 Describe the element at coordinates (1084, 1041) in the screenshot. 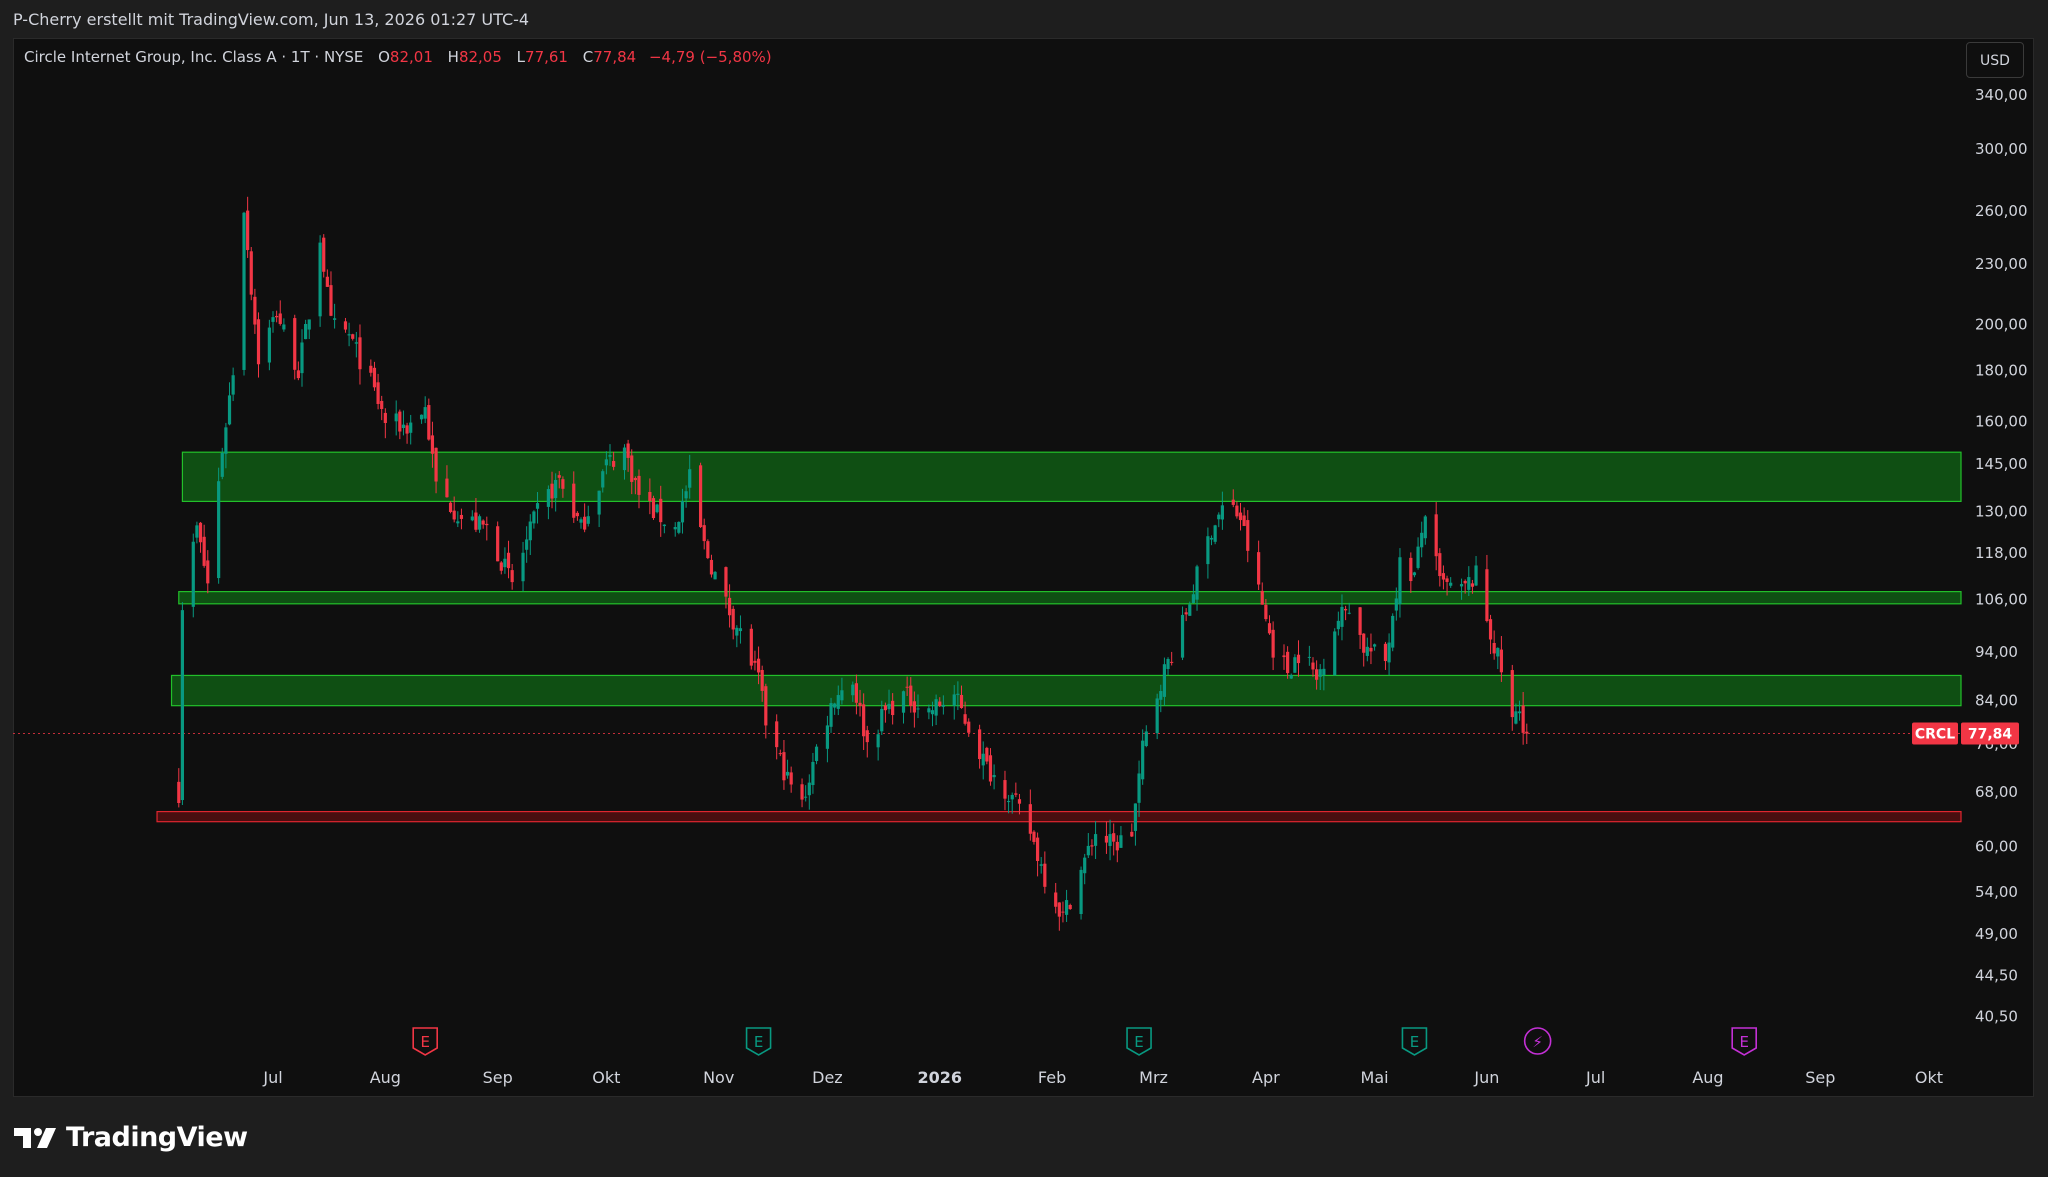

I see `events-layer: E E E E ⚡ E` at that location.